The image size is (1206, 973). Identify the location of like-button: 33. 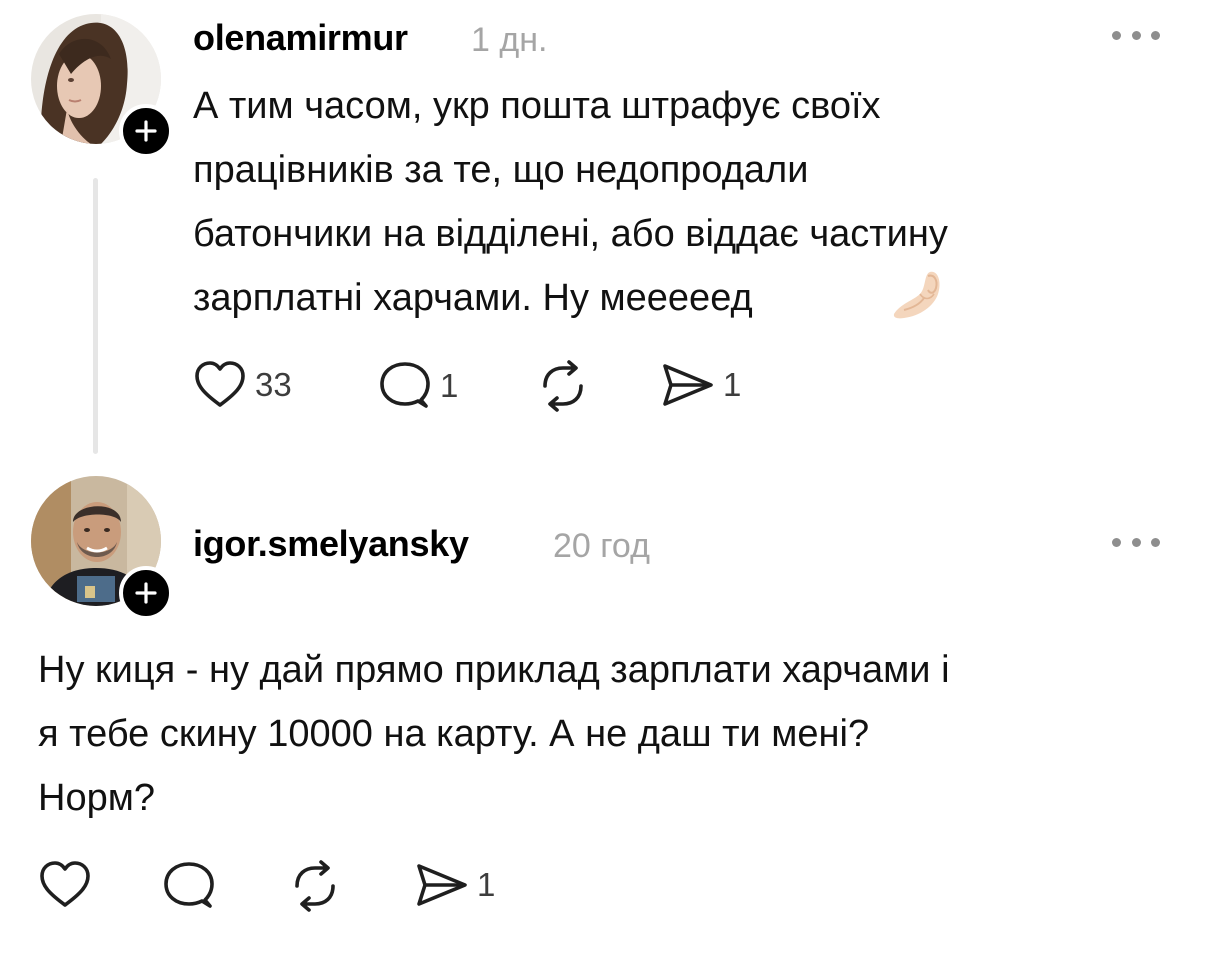
(242, 385).